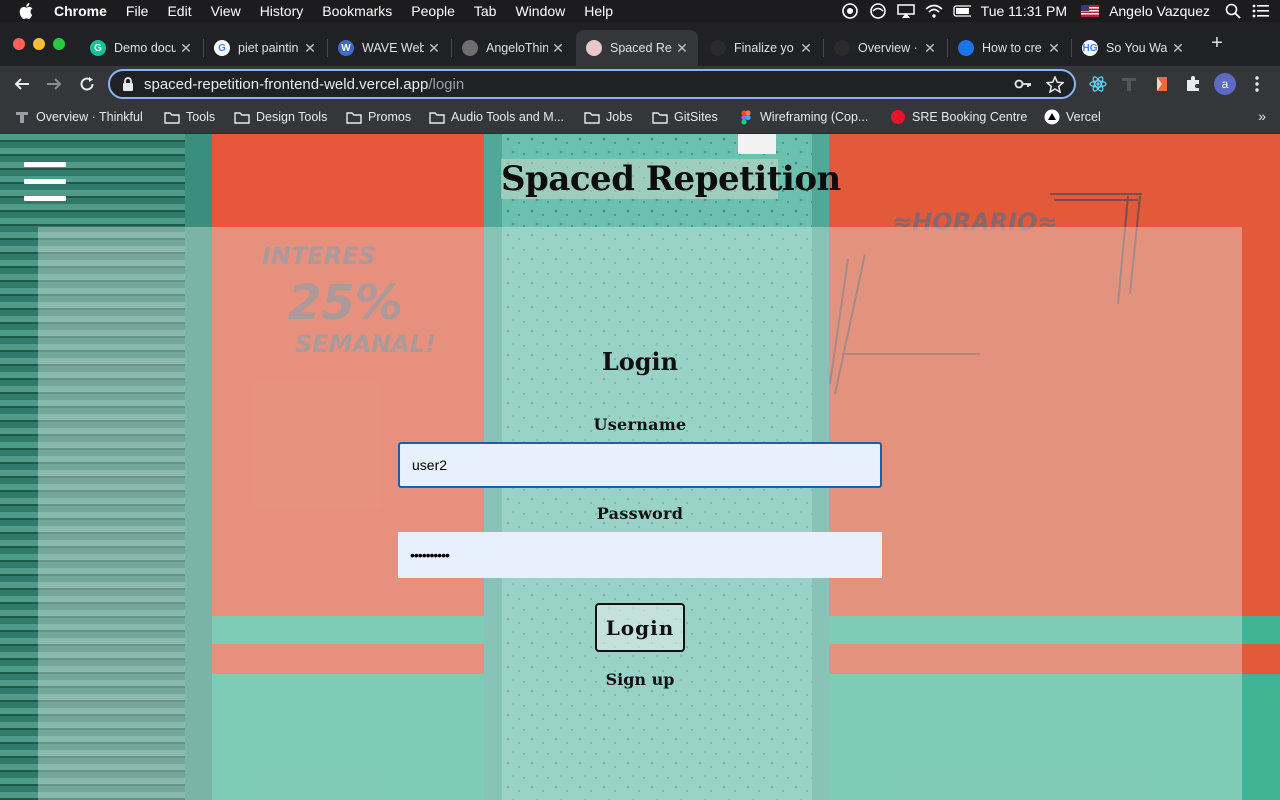 The image size is (1280, 800). I want to click on browser-tab: W WAVE Web ✕, so click(389, 48).